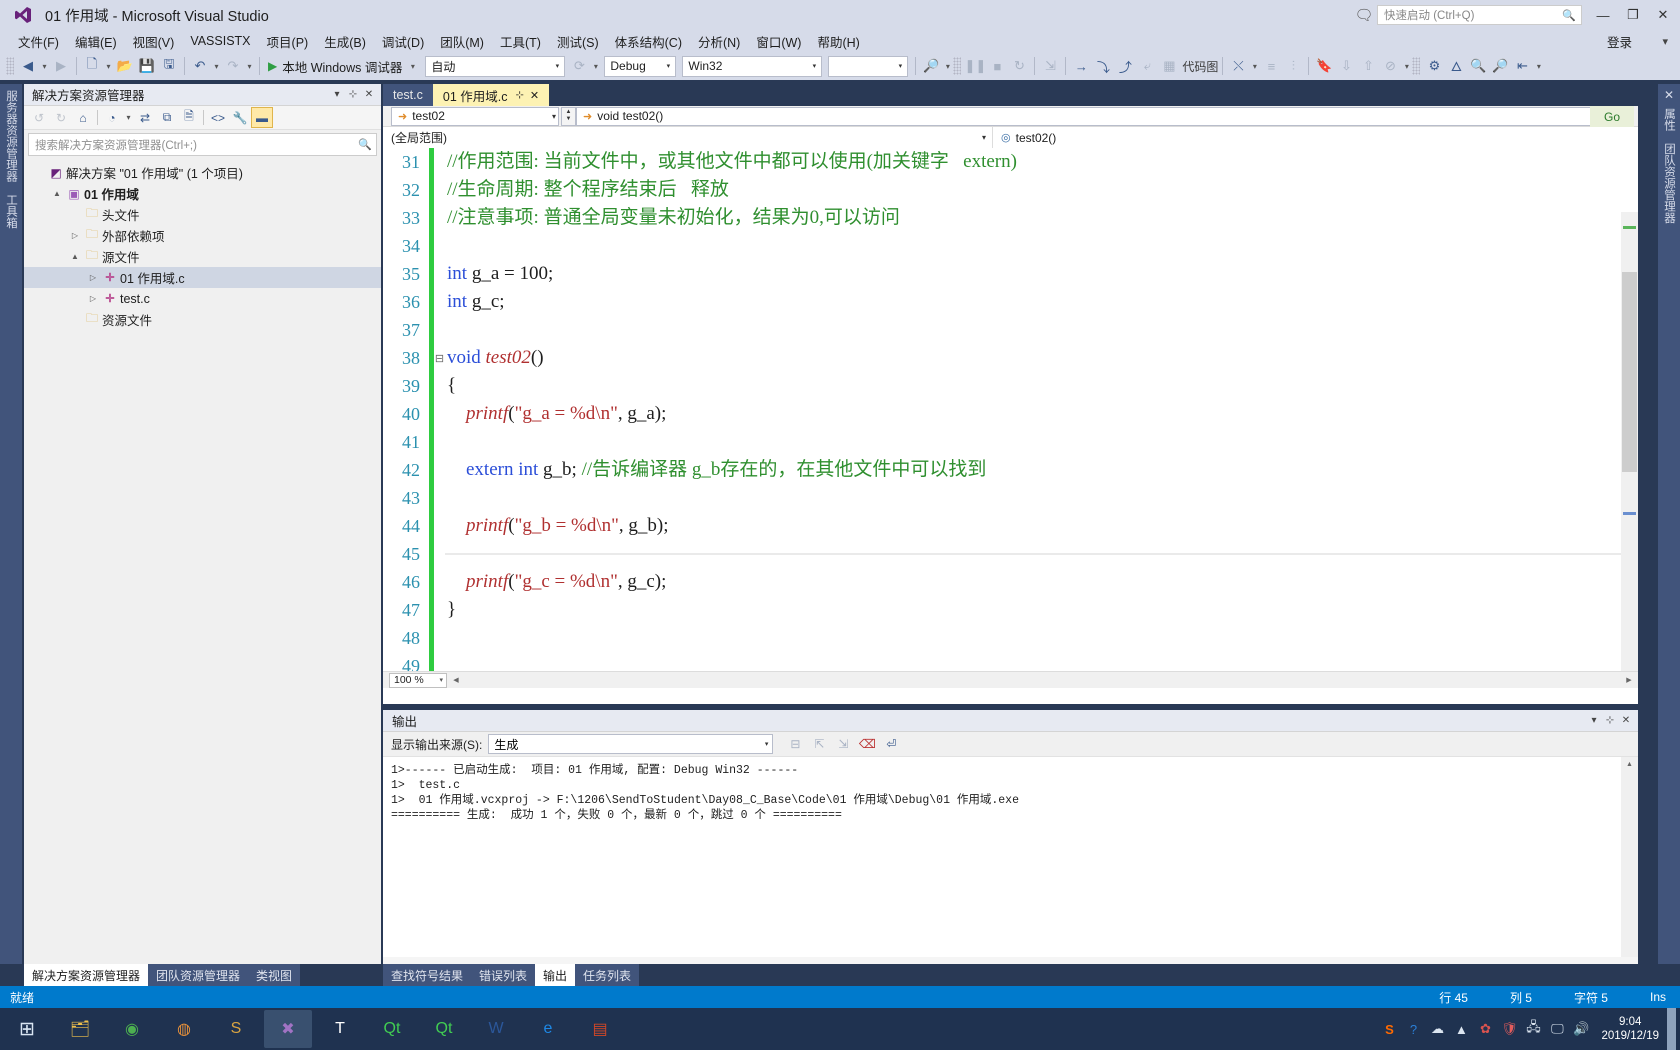 Image resolution: width=1680 pixels, height=1050 pixels. I want to click on go-to-next-message-icon: ⇲, so click(843, 744).